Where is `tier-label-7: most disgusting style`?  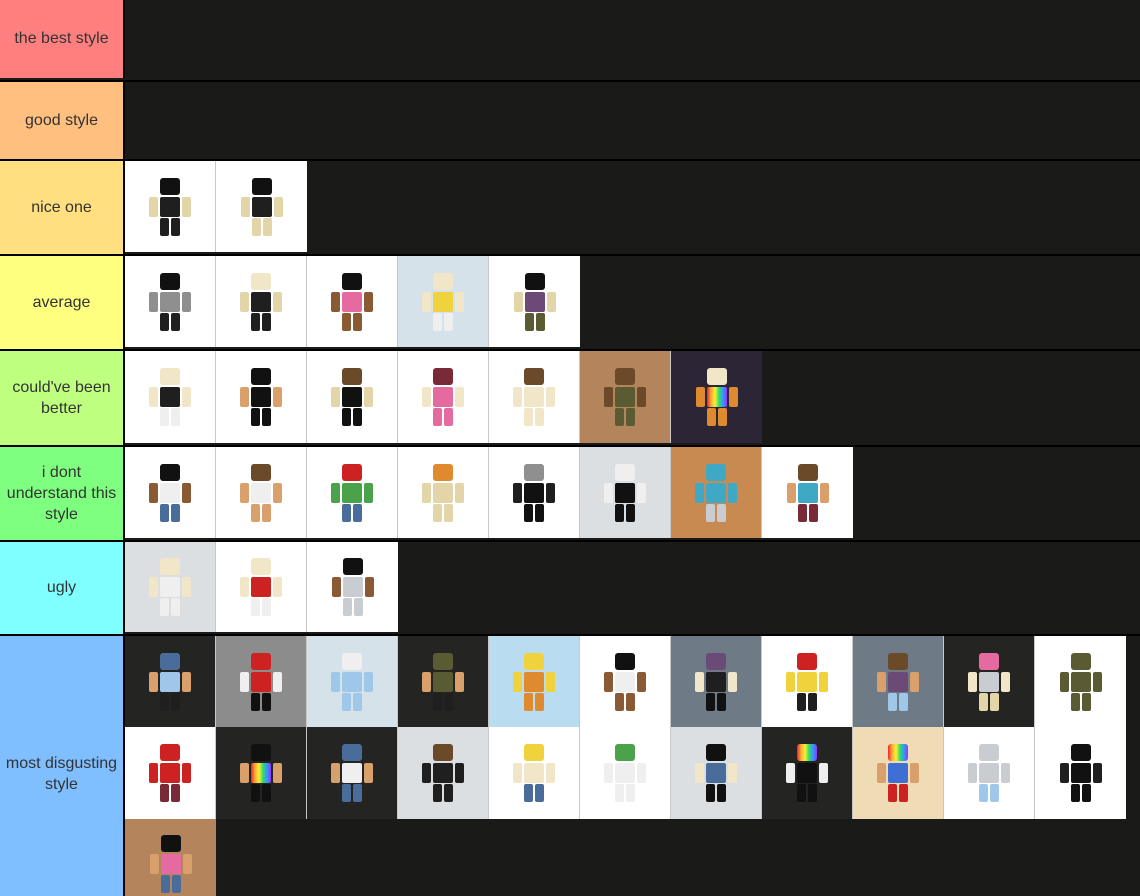 tier-label-7: most disgusting style is located at coordinates (62, 766).